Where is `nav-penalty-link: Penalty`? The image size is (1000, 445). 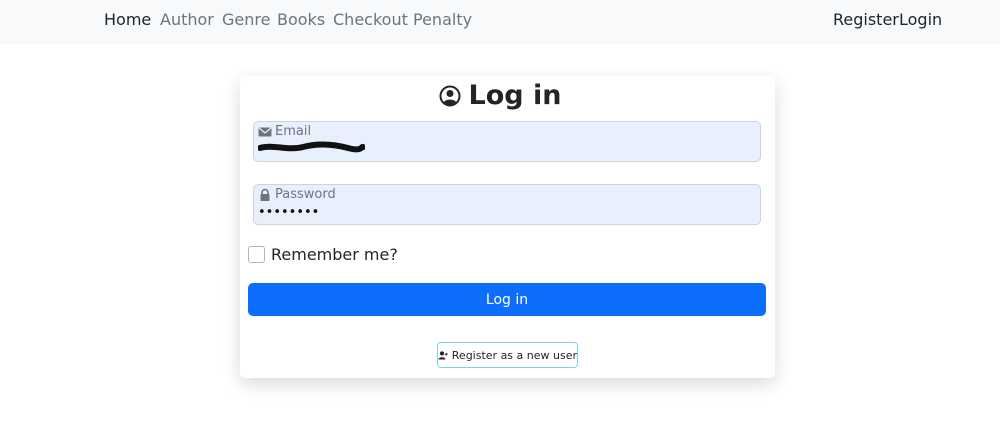 nav-penalty-link: Penalty is located at coordinates (442, 20).